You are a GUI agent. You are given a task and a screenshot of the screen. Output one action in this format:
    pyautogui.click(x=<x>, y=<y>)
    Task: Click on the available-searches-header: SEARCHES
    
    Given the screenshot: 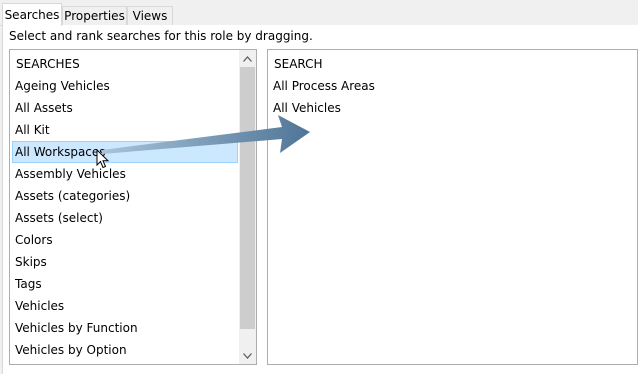 What is the action you would take?
    pyautogui.click(x=48, y=64)
    